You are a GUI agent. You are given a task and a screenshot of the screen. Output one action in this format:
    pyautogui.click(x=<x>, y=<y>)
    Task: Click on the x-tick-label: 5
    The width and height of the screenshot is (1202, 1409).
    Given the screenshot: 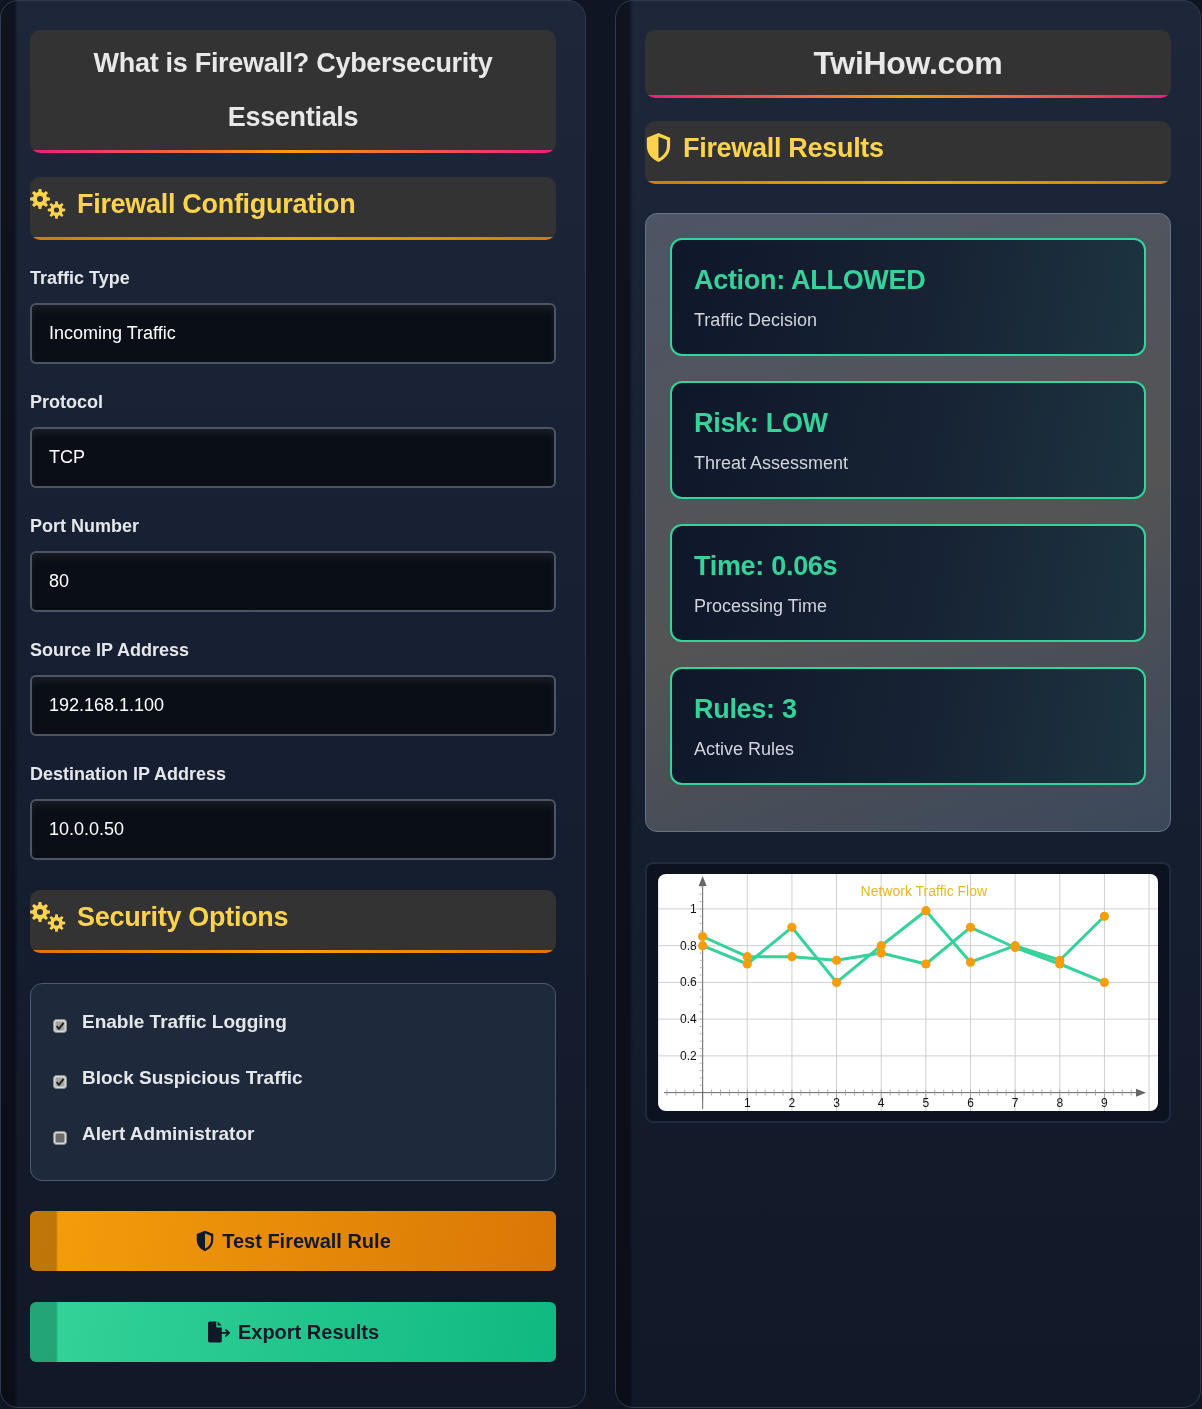 What is the action you would take?
    pyautogui.click(x=926, y=1102)
    